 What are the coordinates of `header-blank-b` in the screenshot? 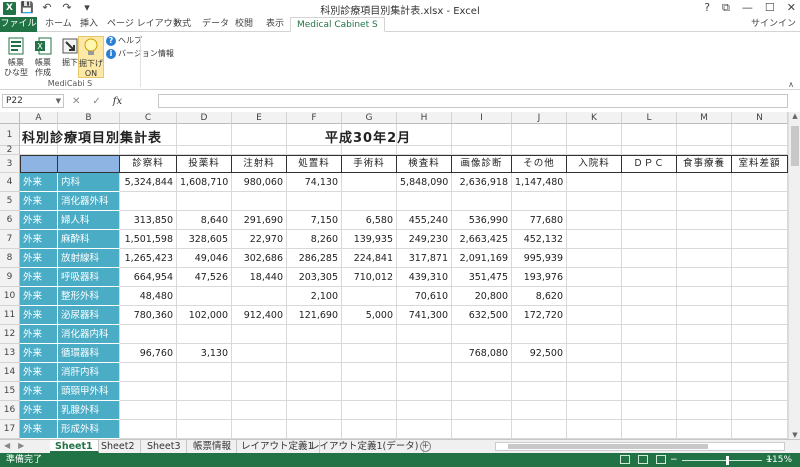 It's located at (89, 164).